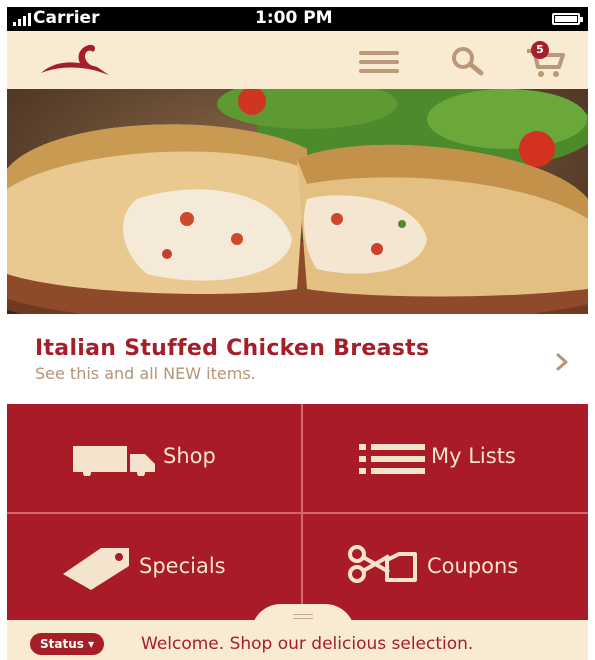 Image resolution: width=595 pixels, height=660 pixels. I want to click on promo-subtitle: See this and all NEW items., so click(145, 373).